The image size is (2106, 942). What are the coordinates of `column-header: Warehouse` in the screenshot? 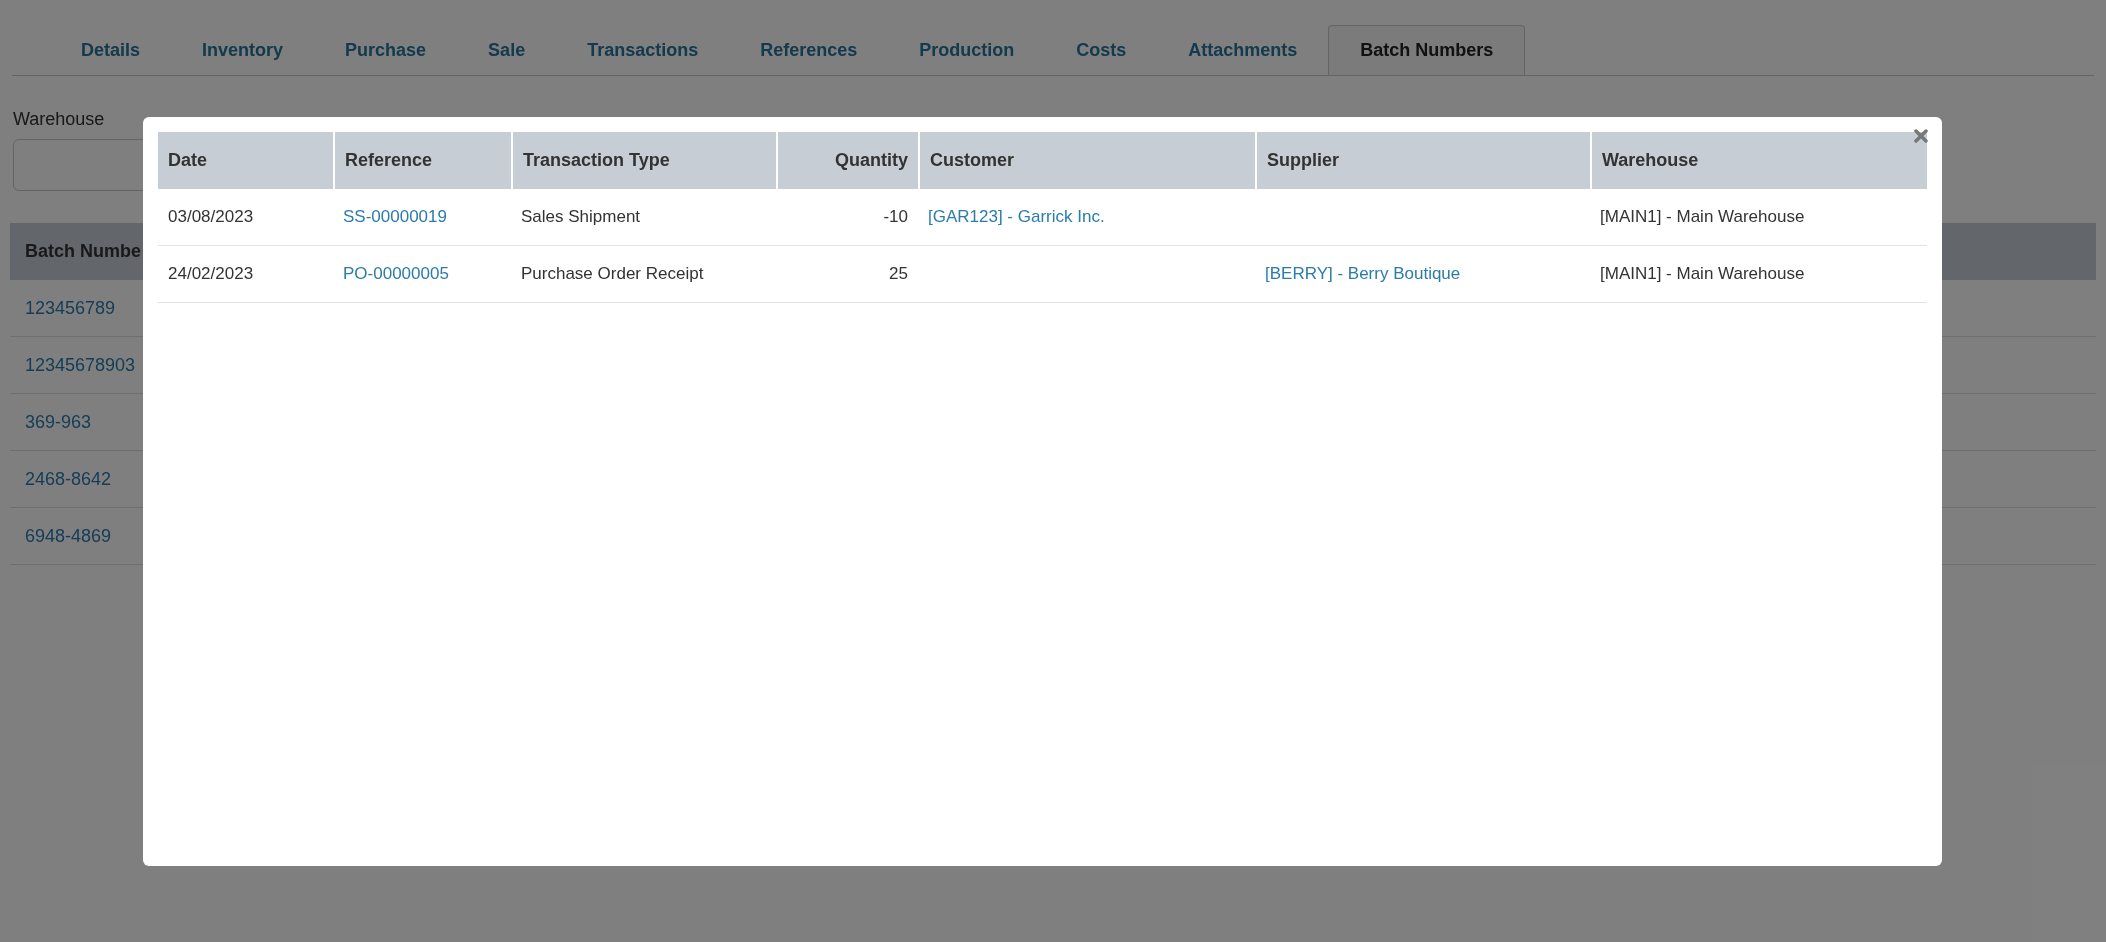 It's located at (1758, 160).